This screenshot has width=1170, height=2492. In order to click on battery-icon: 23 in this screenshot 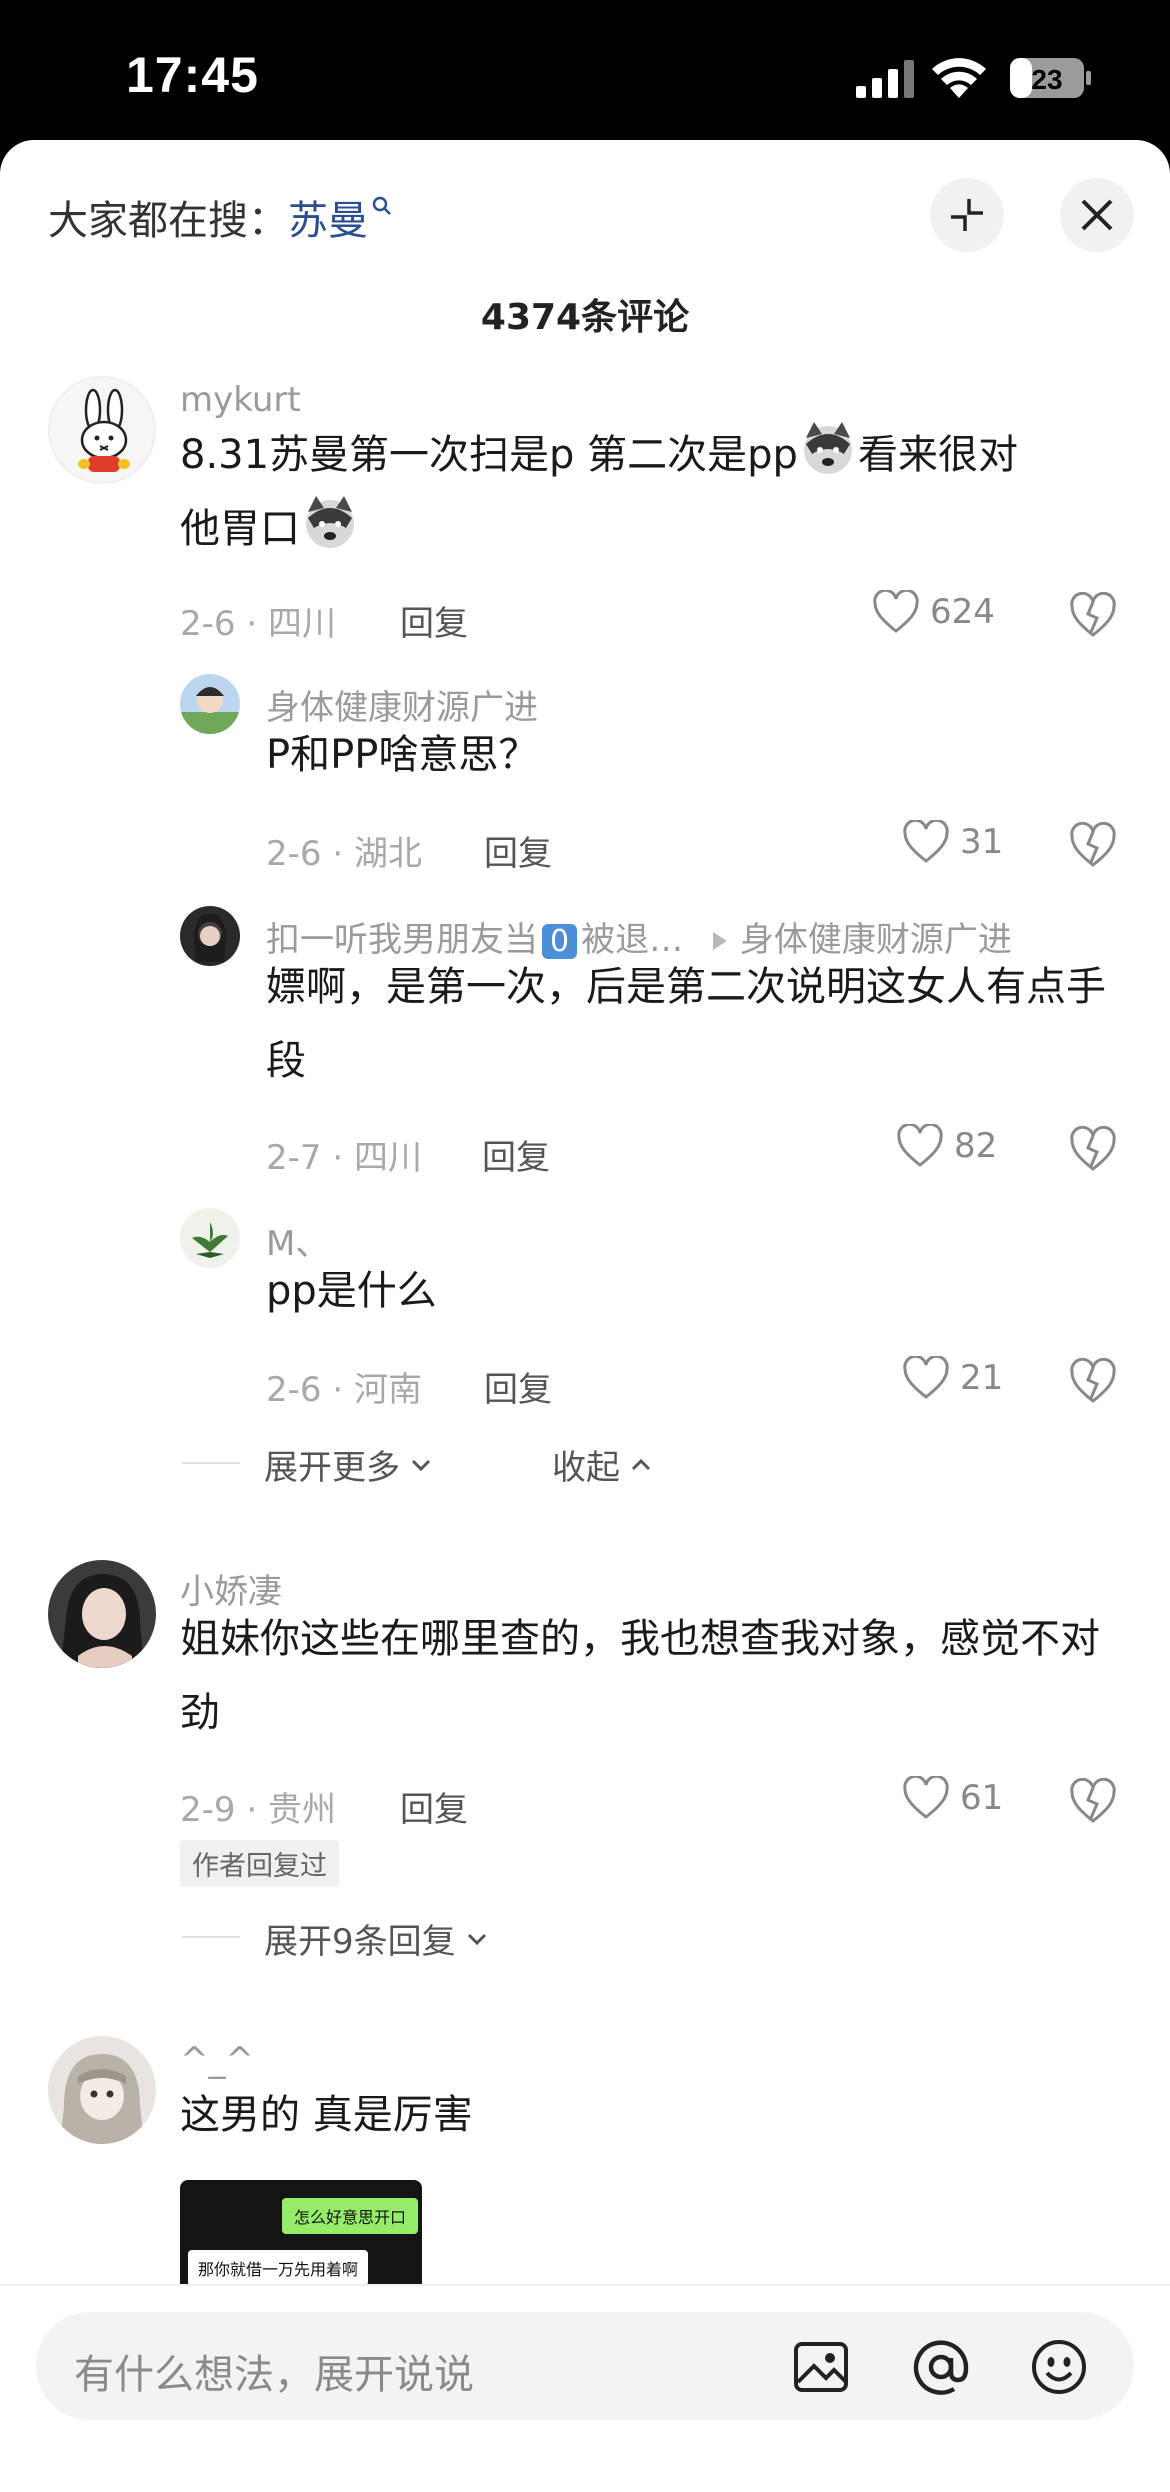, I will do `click(1050, 78)`.